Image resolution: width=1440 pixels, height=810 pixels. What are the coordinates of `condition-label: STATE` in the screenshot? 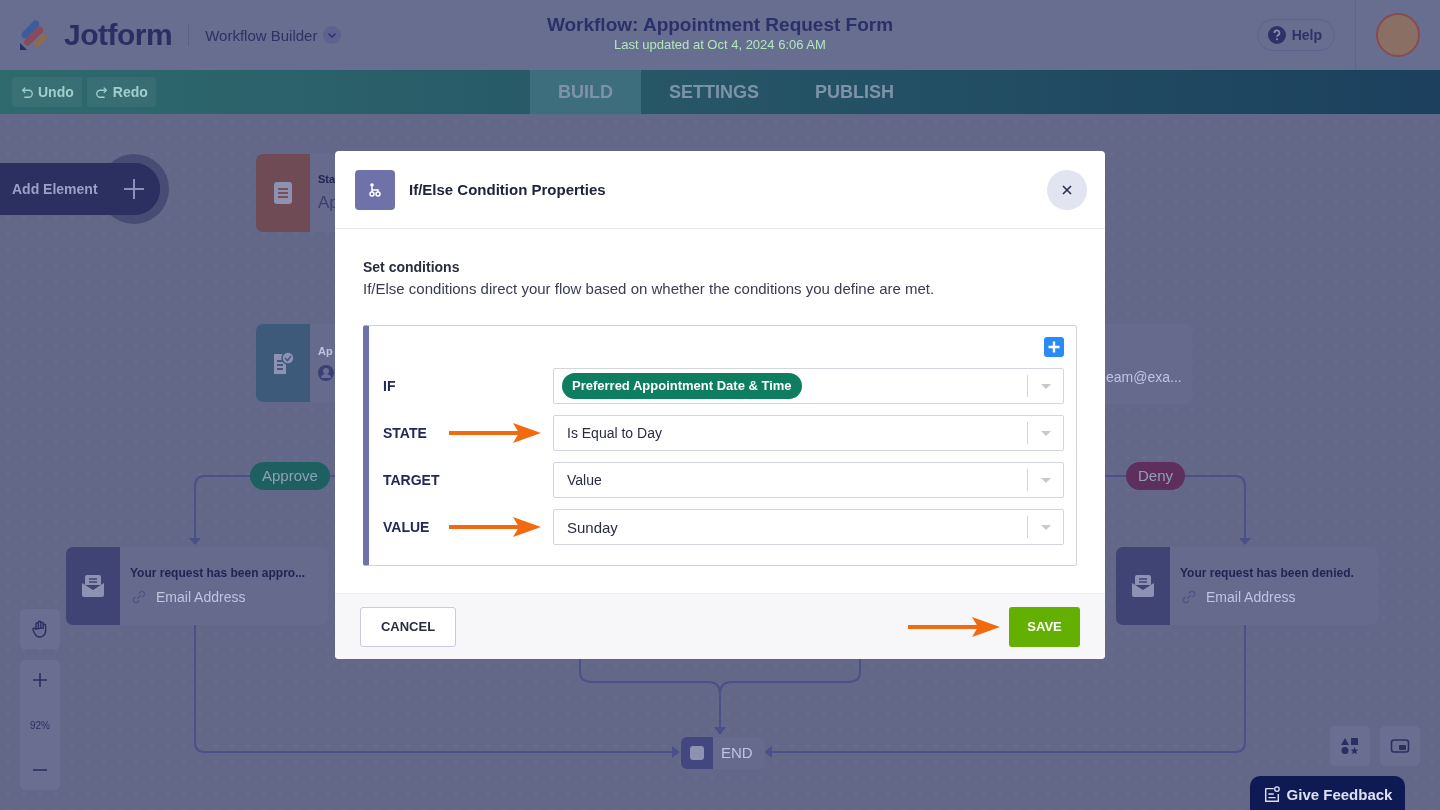 It's located at (405, 433).